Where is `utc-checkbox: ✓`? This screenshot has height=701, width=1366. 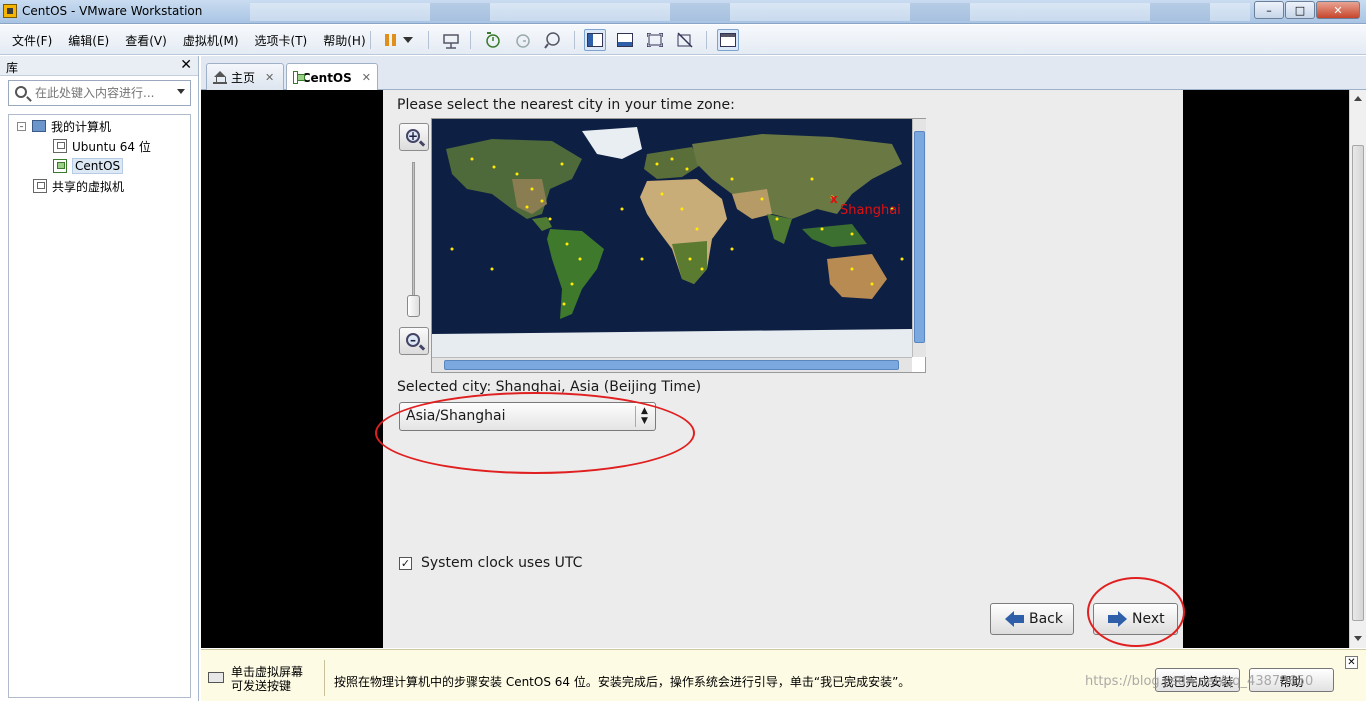 utc-checkbox: ✓ is located at coordinates (405, 563).